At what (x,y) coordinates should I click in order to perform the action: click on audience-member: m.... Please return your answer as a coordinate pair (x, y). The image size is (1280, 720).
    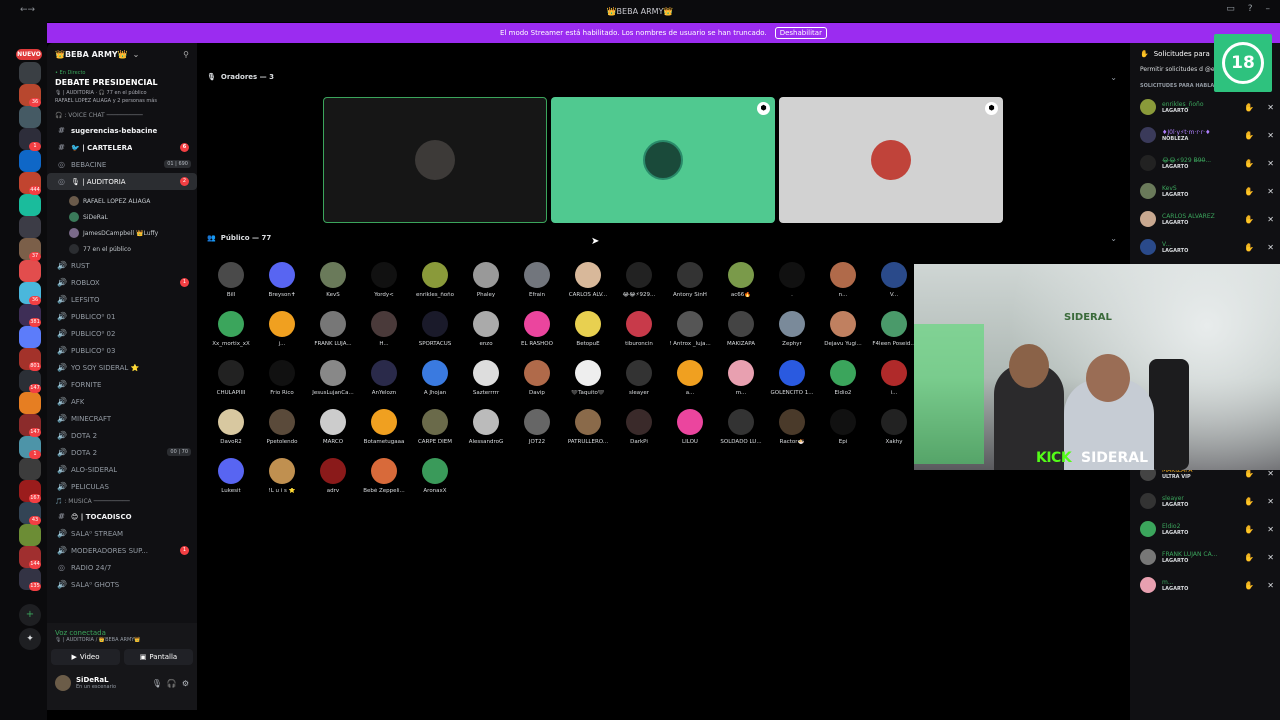
    Looking at the image, I should click on (741, 378).